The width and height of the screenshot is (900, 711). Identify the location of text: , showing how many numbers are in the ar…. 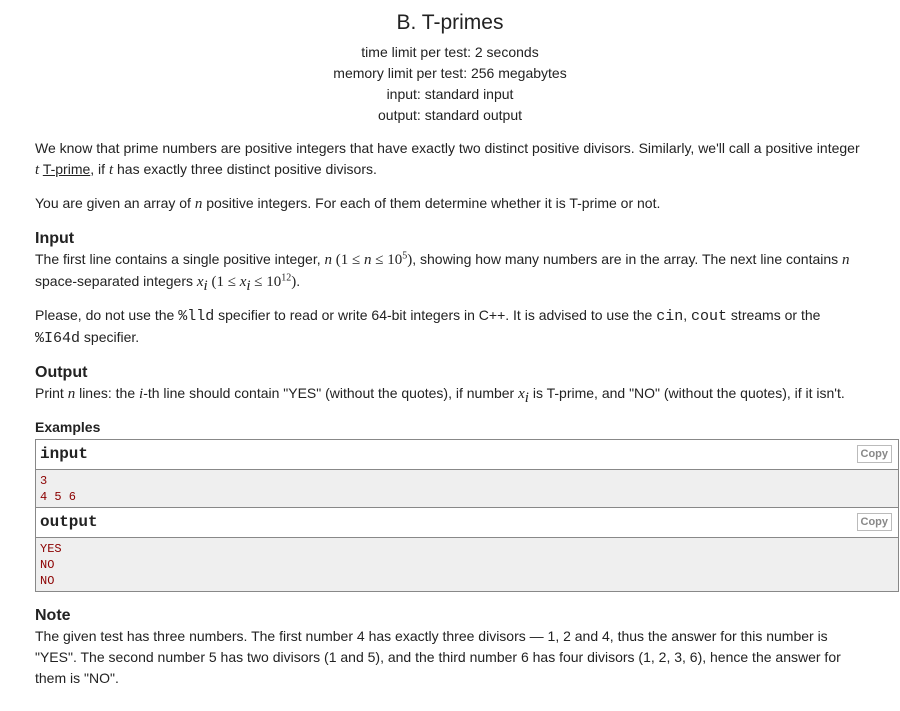
(627, 259).